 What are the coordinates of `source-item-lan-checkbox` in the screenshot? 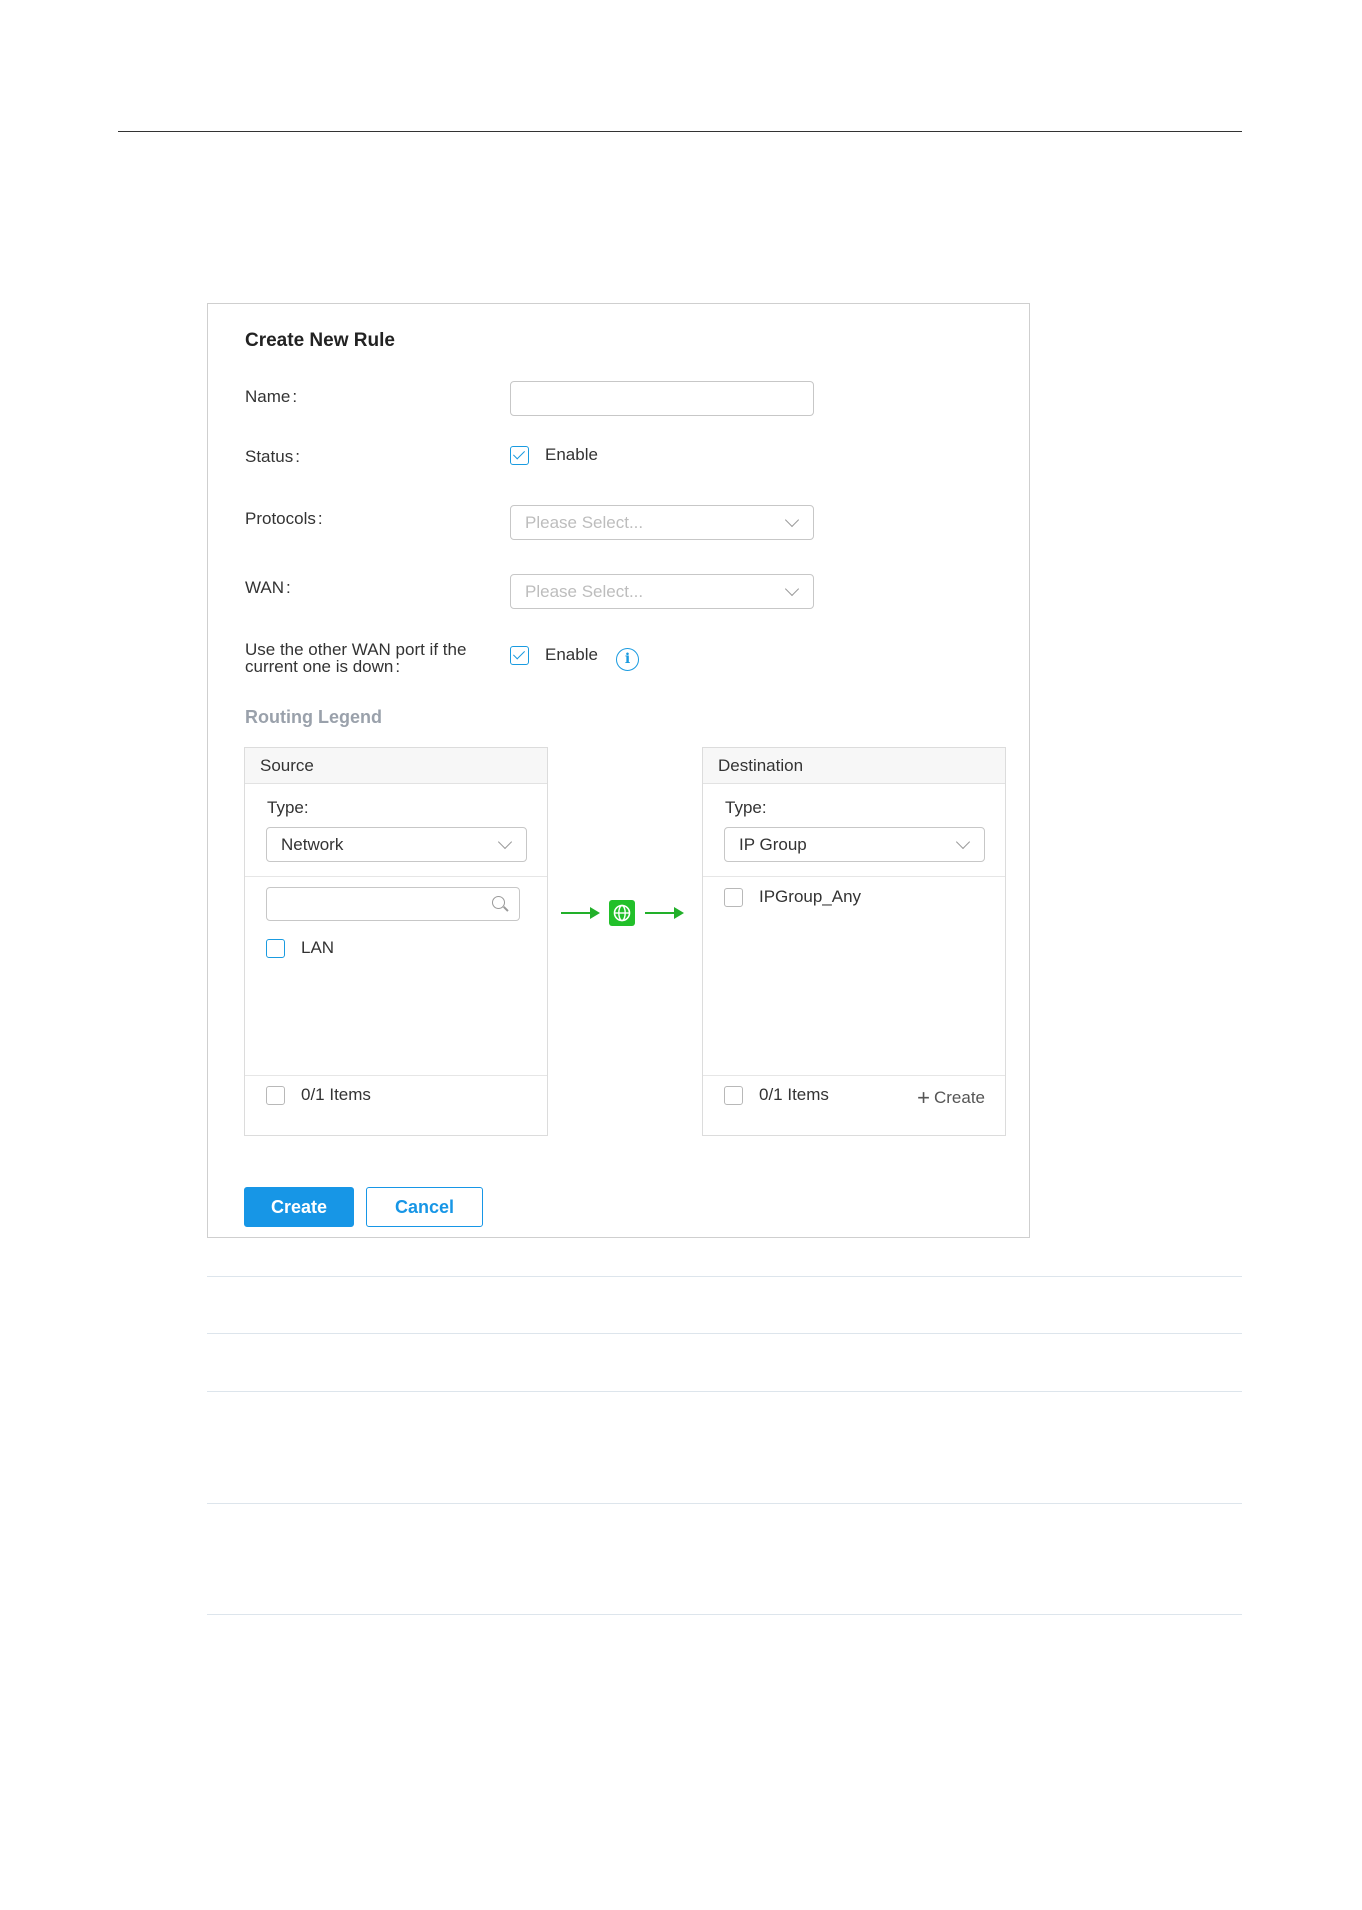 It's located at (275, 948).